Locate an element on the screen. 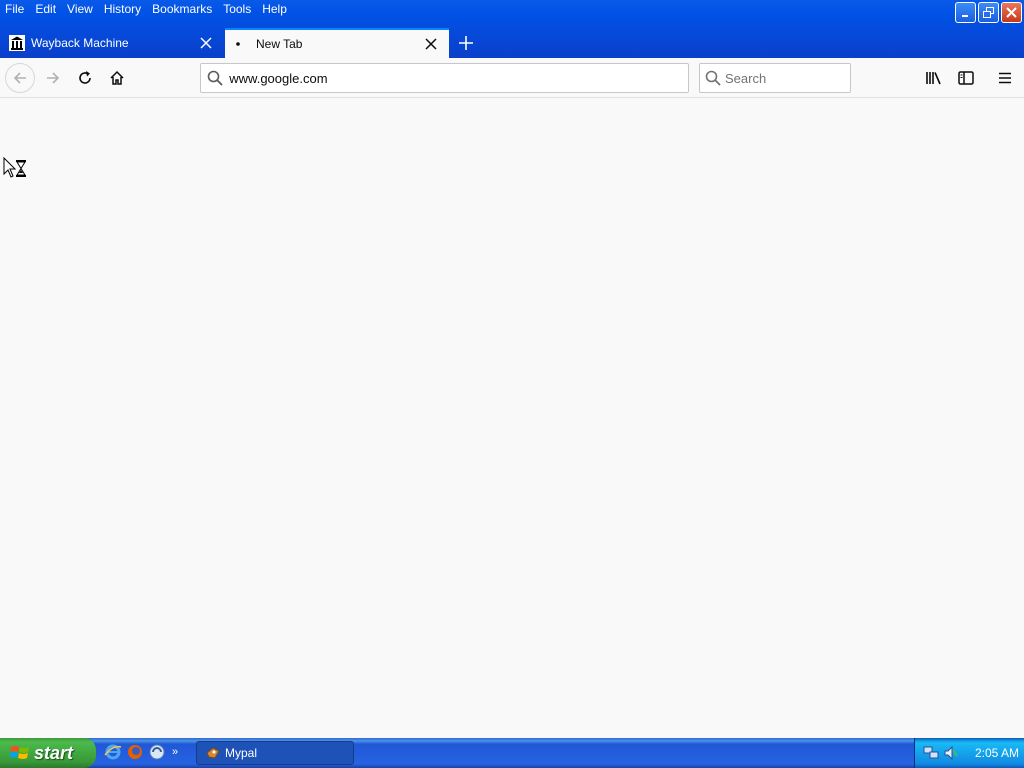 Image resolution: width=1024 pixels, height=768 pixels. restore-button is located at coordinates (988, 12).